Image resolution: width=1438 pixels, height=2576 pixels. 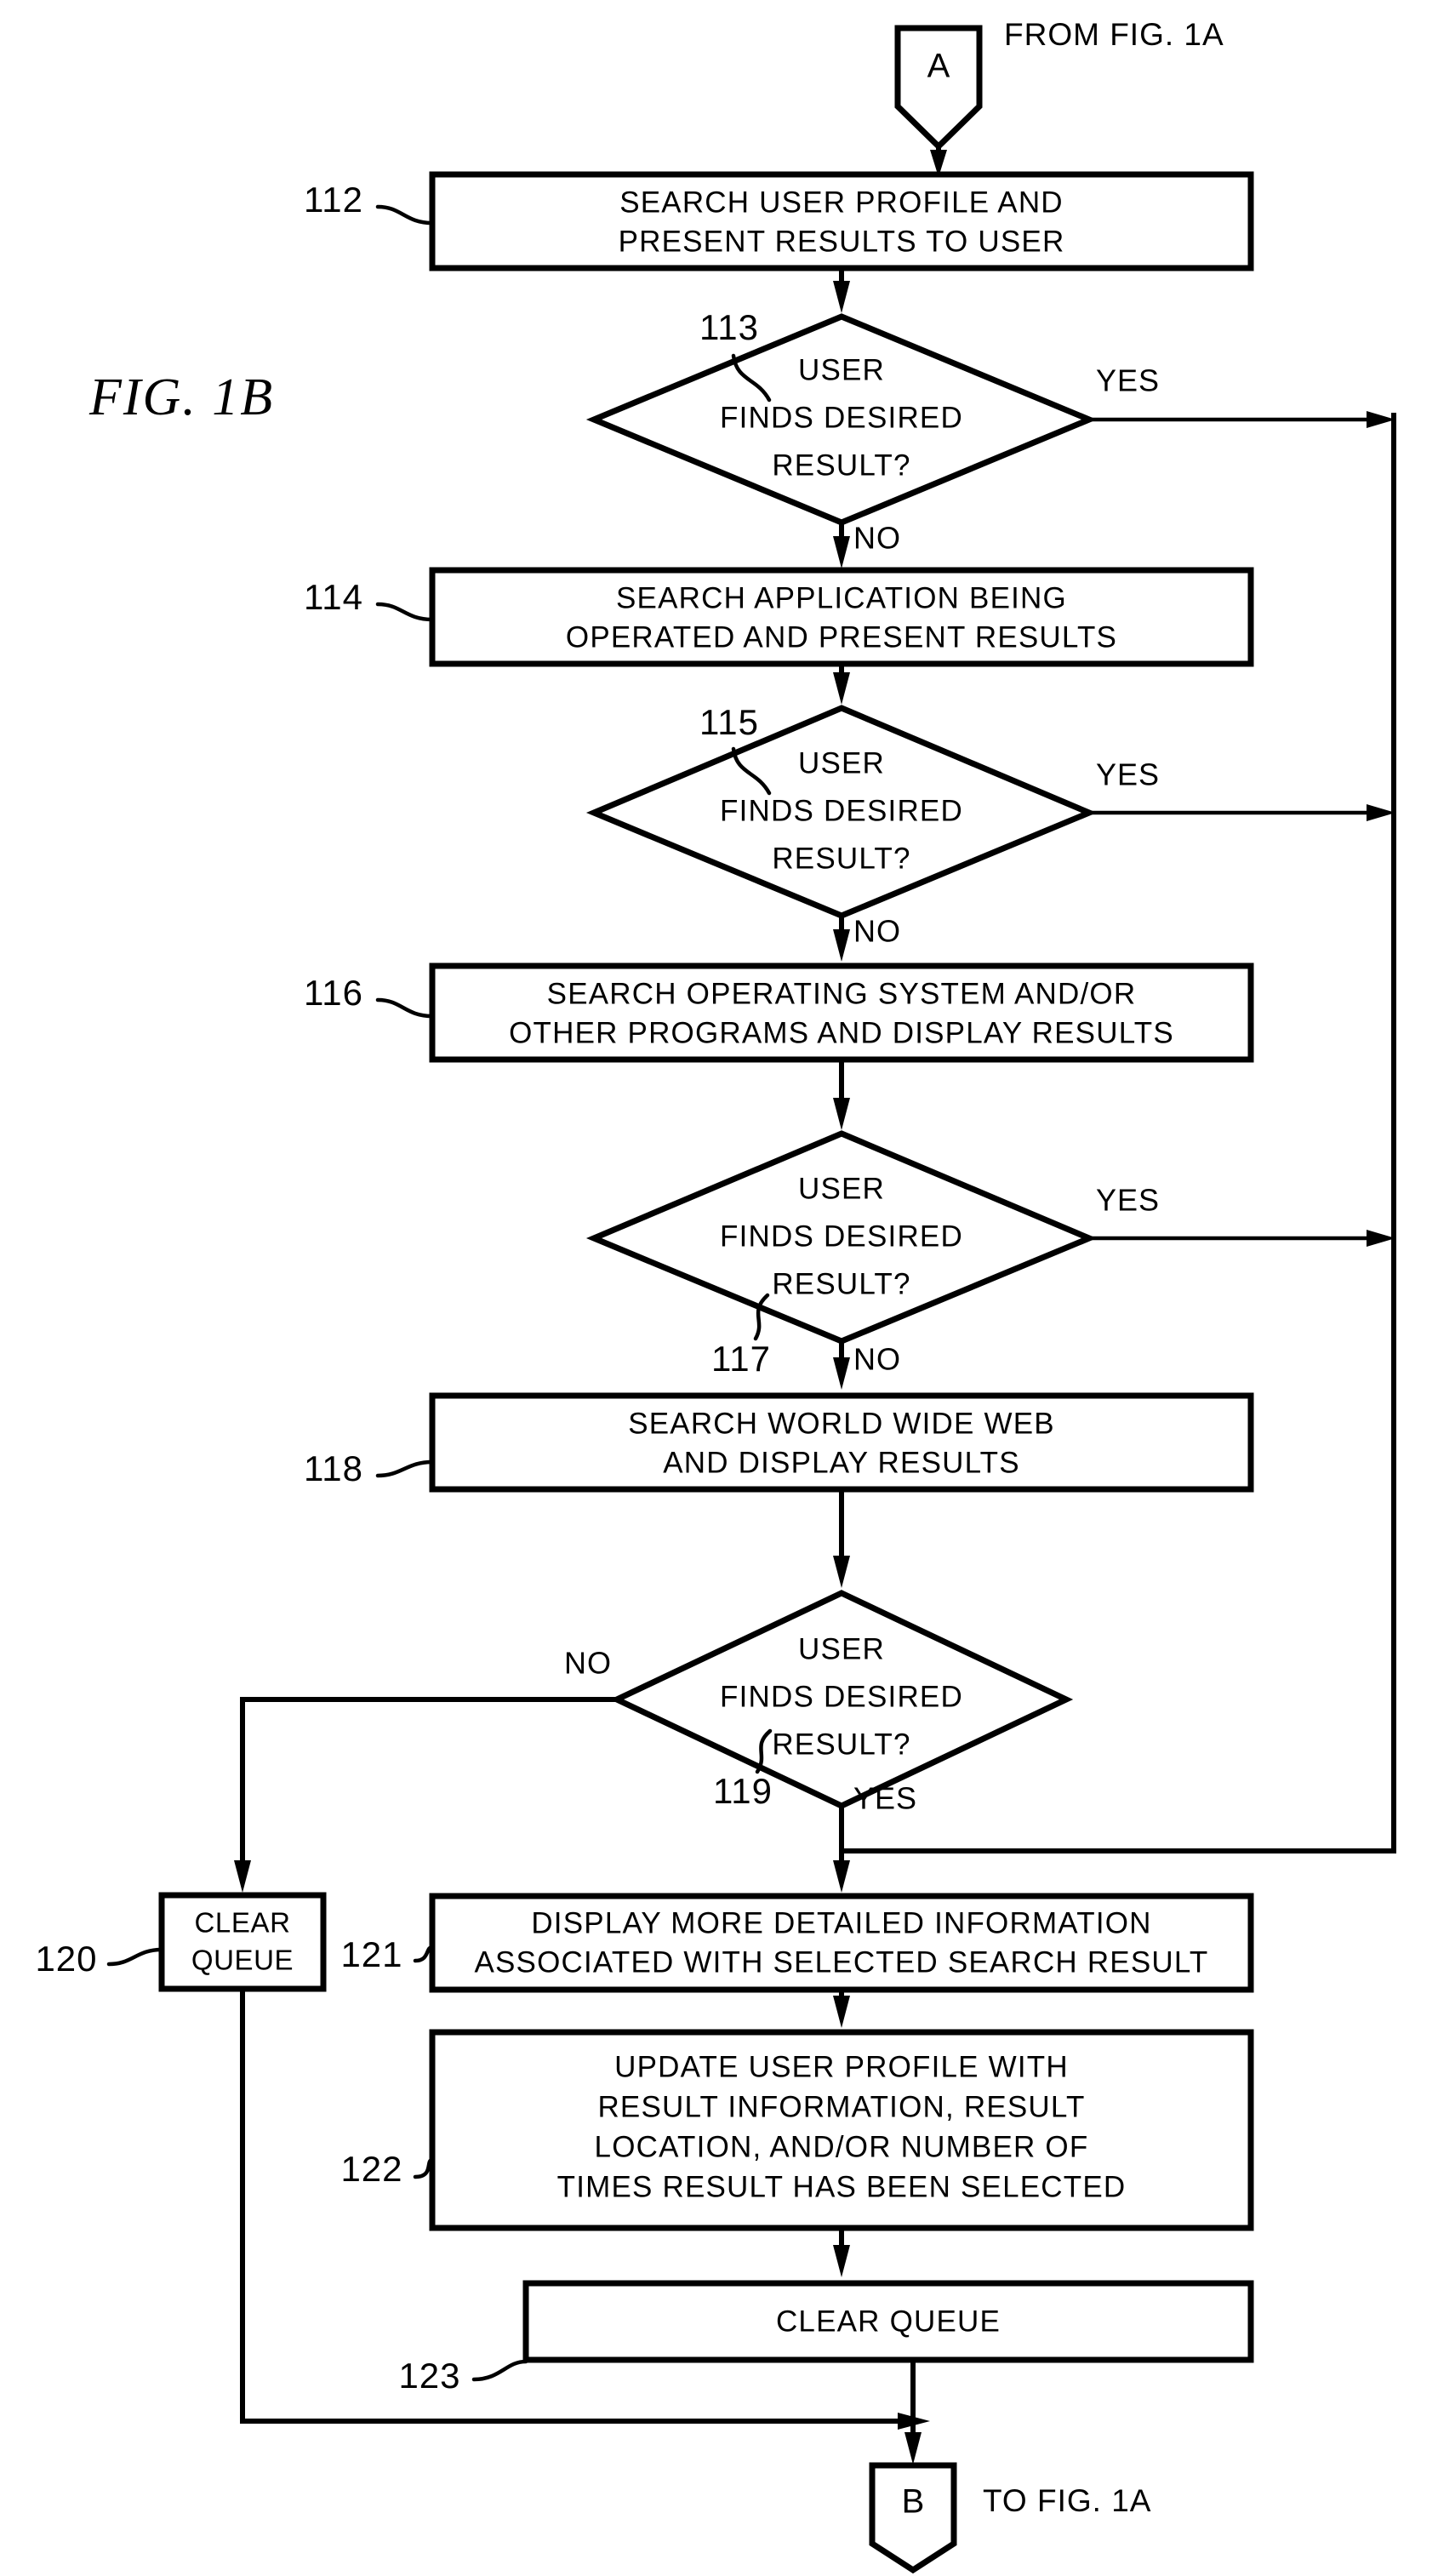 What do you see at coordinates (841, 1283) in the screenshot?
I see `decision-117-line-3: RESULT?` at bounding box center [841, 1283].